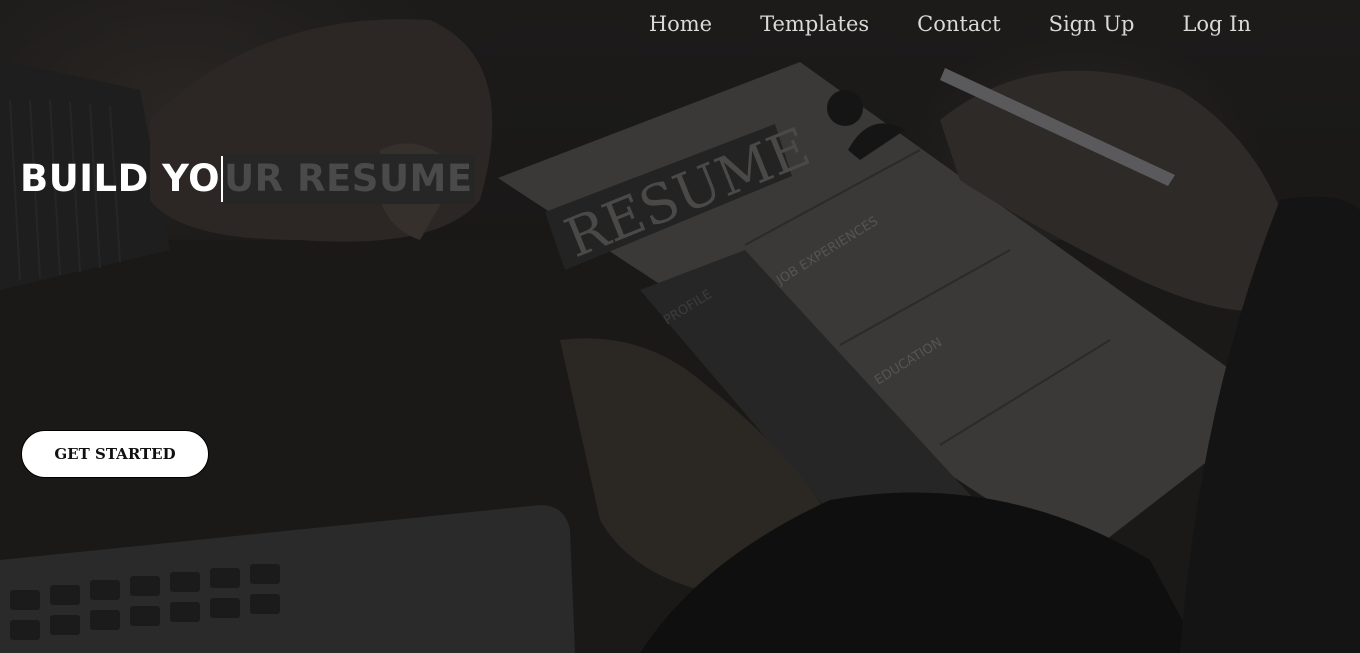  I want to click on top-nav: Home Templates Contact Sign Up Log In, so click(938, 24).